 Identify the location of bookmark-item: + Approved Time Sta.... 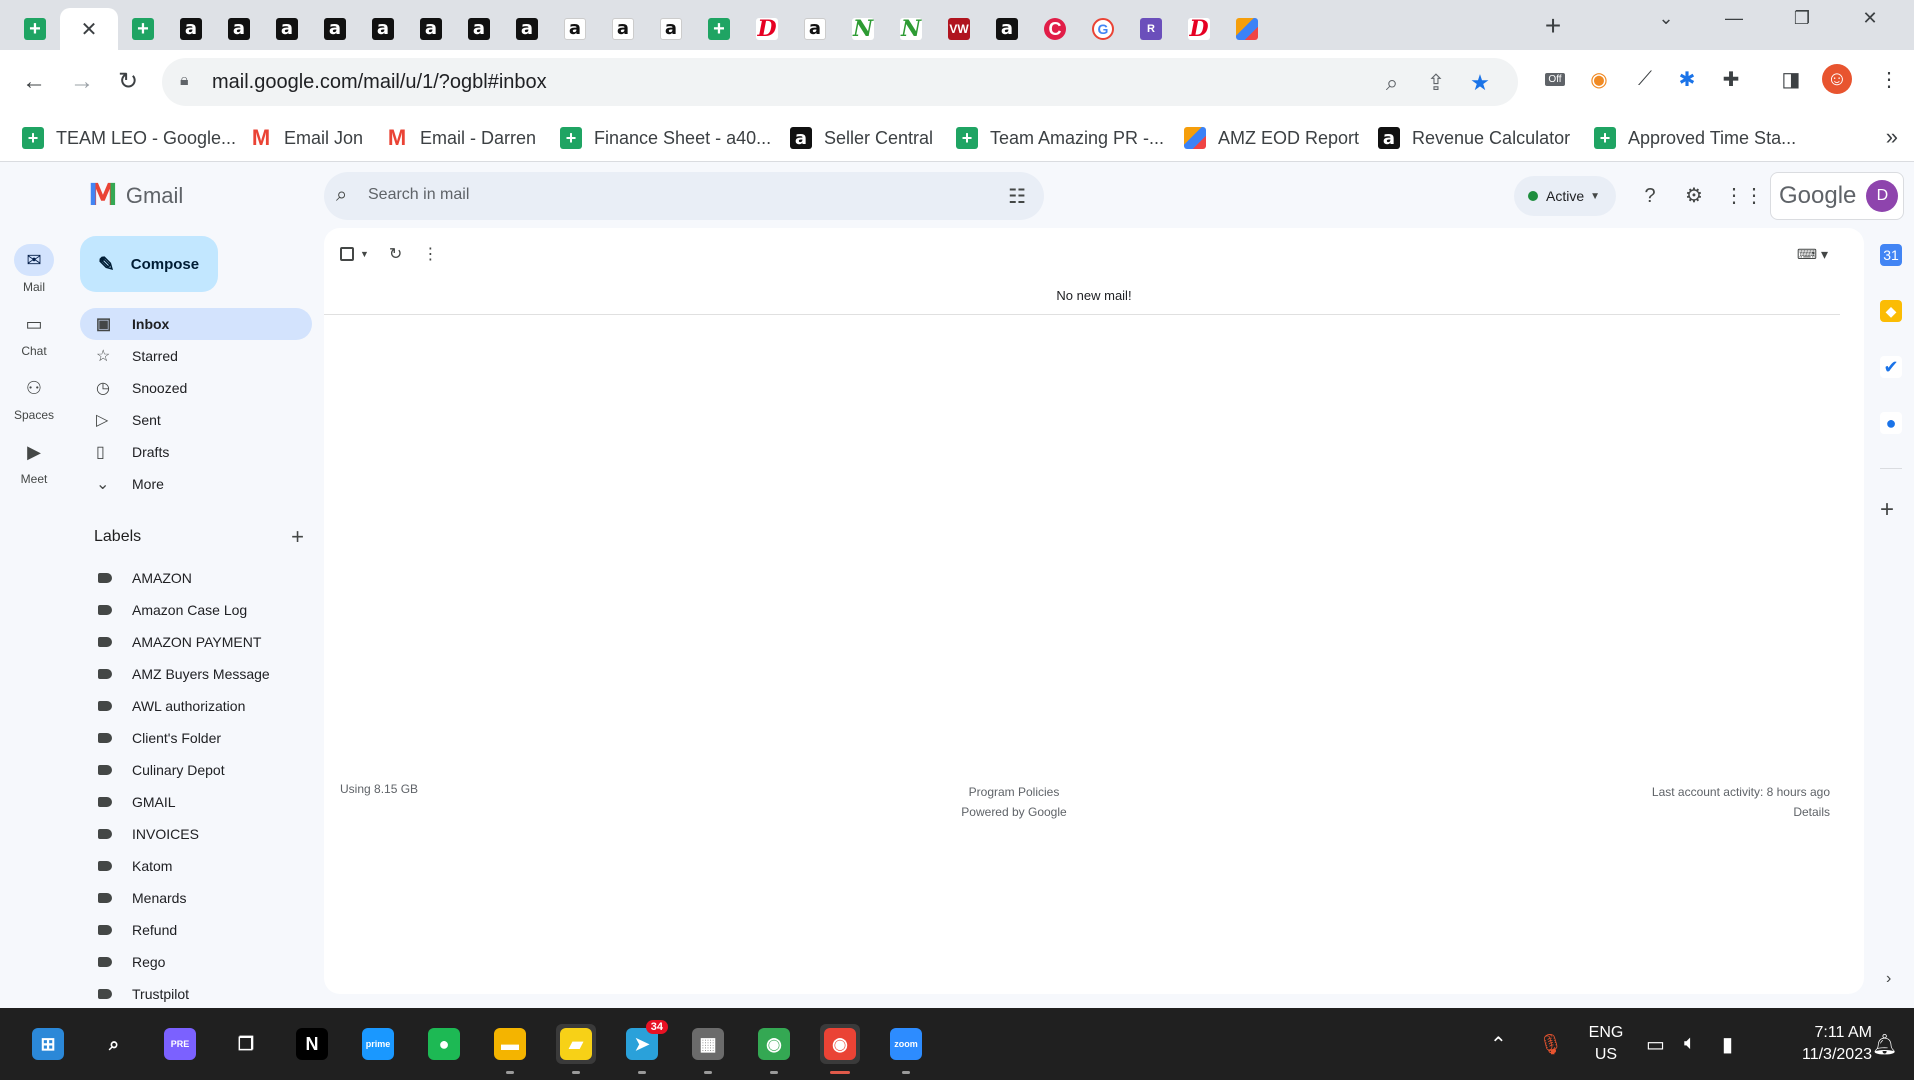
(1695, 138).